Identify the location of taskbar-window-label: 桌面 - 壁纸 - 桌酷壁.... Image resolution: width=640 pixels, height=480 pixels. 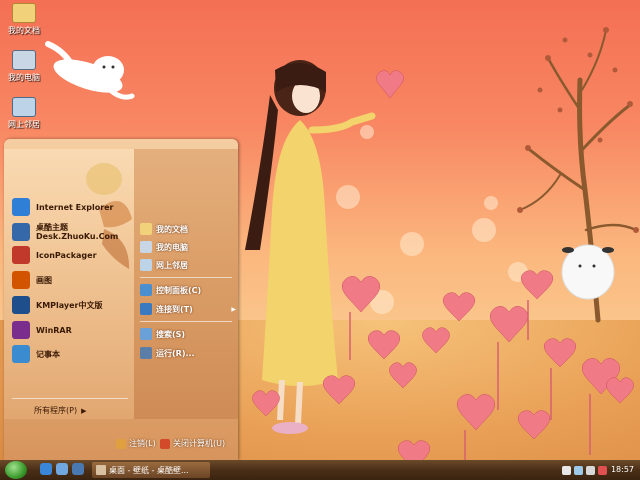
(149, 470).